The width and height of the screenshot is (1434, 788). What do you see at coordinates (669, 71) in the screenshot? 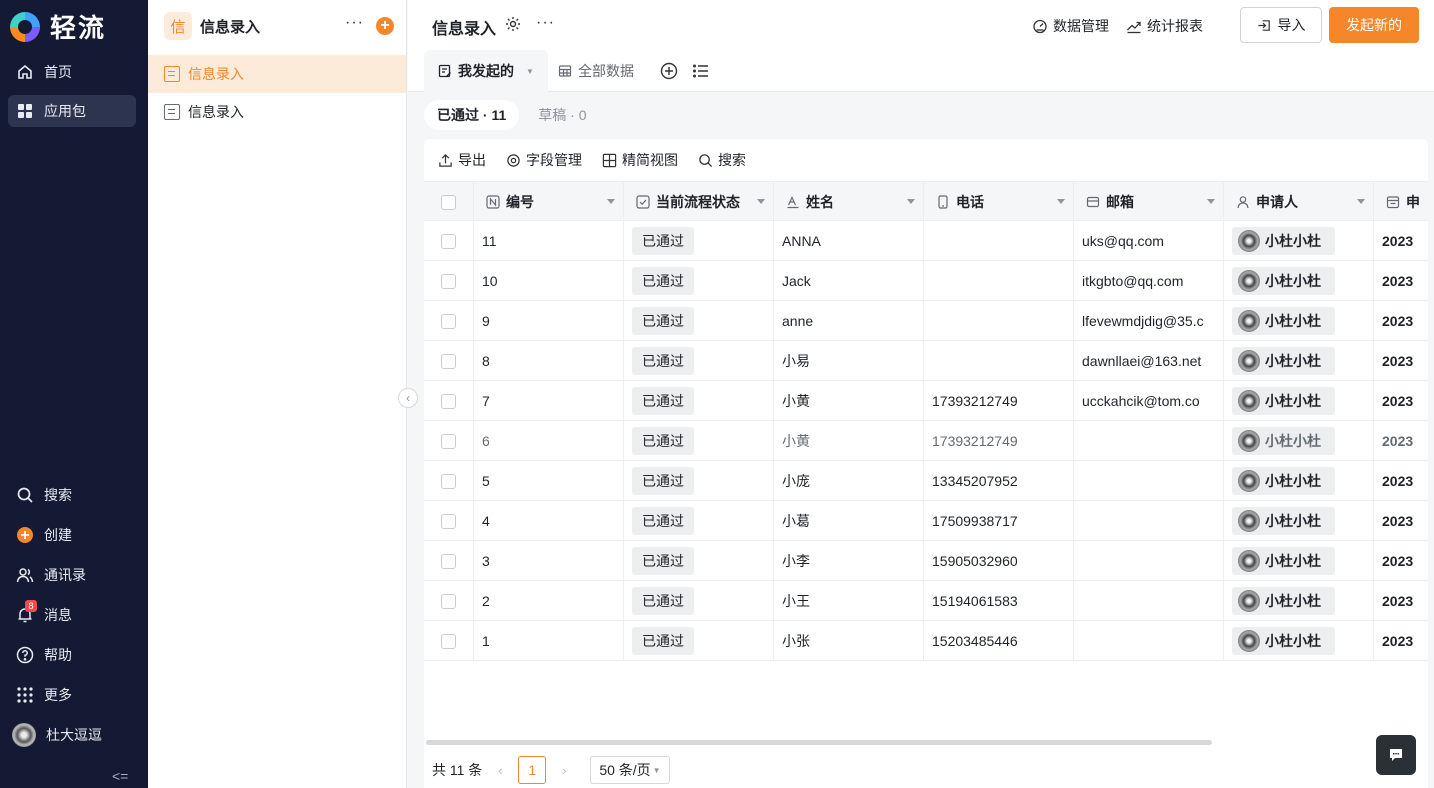
I see `add-view-icon` at bounding box center [669, 71].